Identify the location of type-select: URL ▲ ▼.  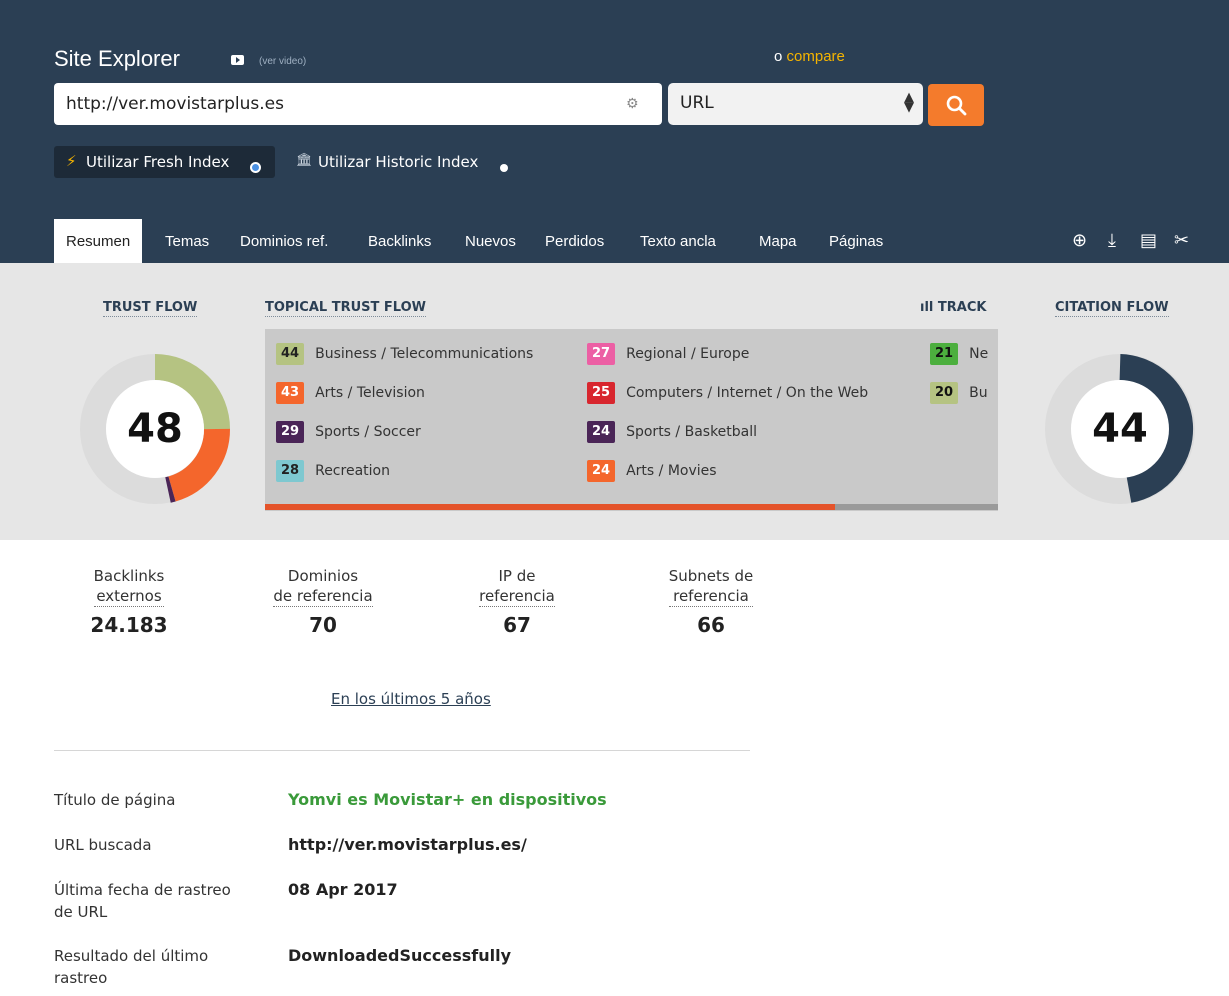
(795, 104).